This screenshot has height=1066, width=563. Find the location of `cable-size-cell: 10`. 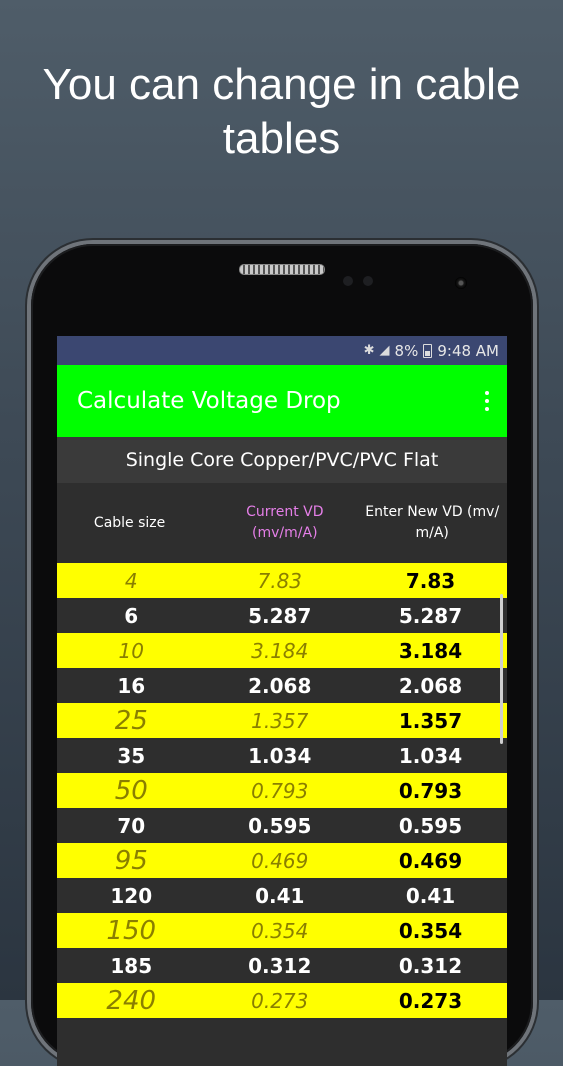

cable-size-cell: 10 is located at coordinates (131, 650).